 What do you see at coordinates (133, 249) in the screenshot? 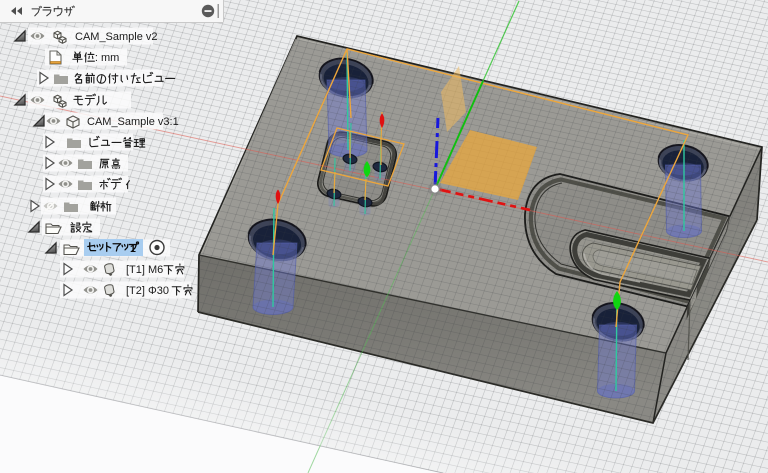
I see `svg-text: 1` at bounding box center [133, 249].